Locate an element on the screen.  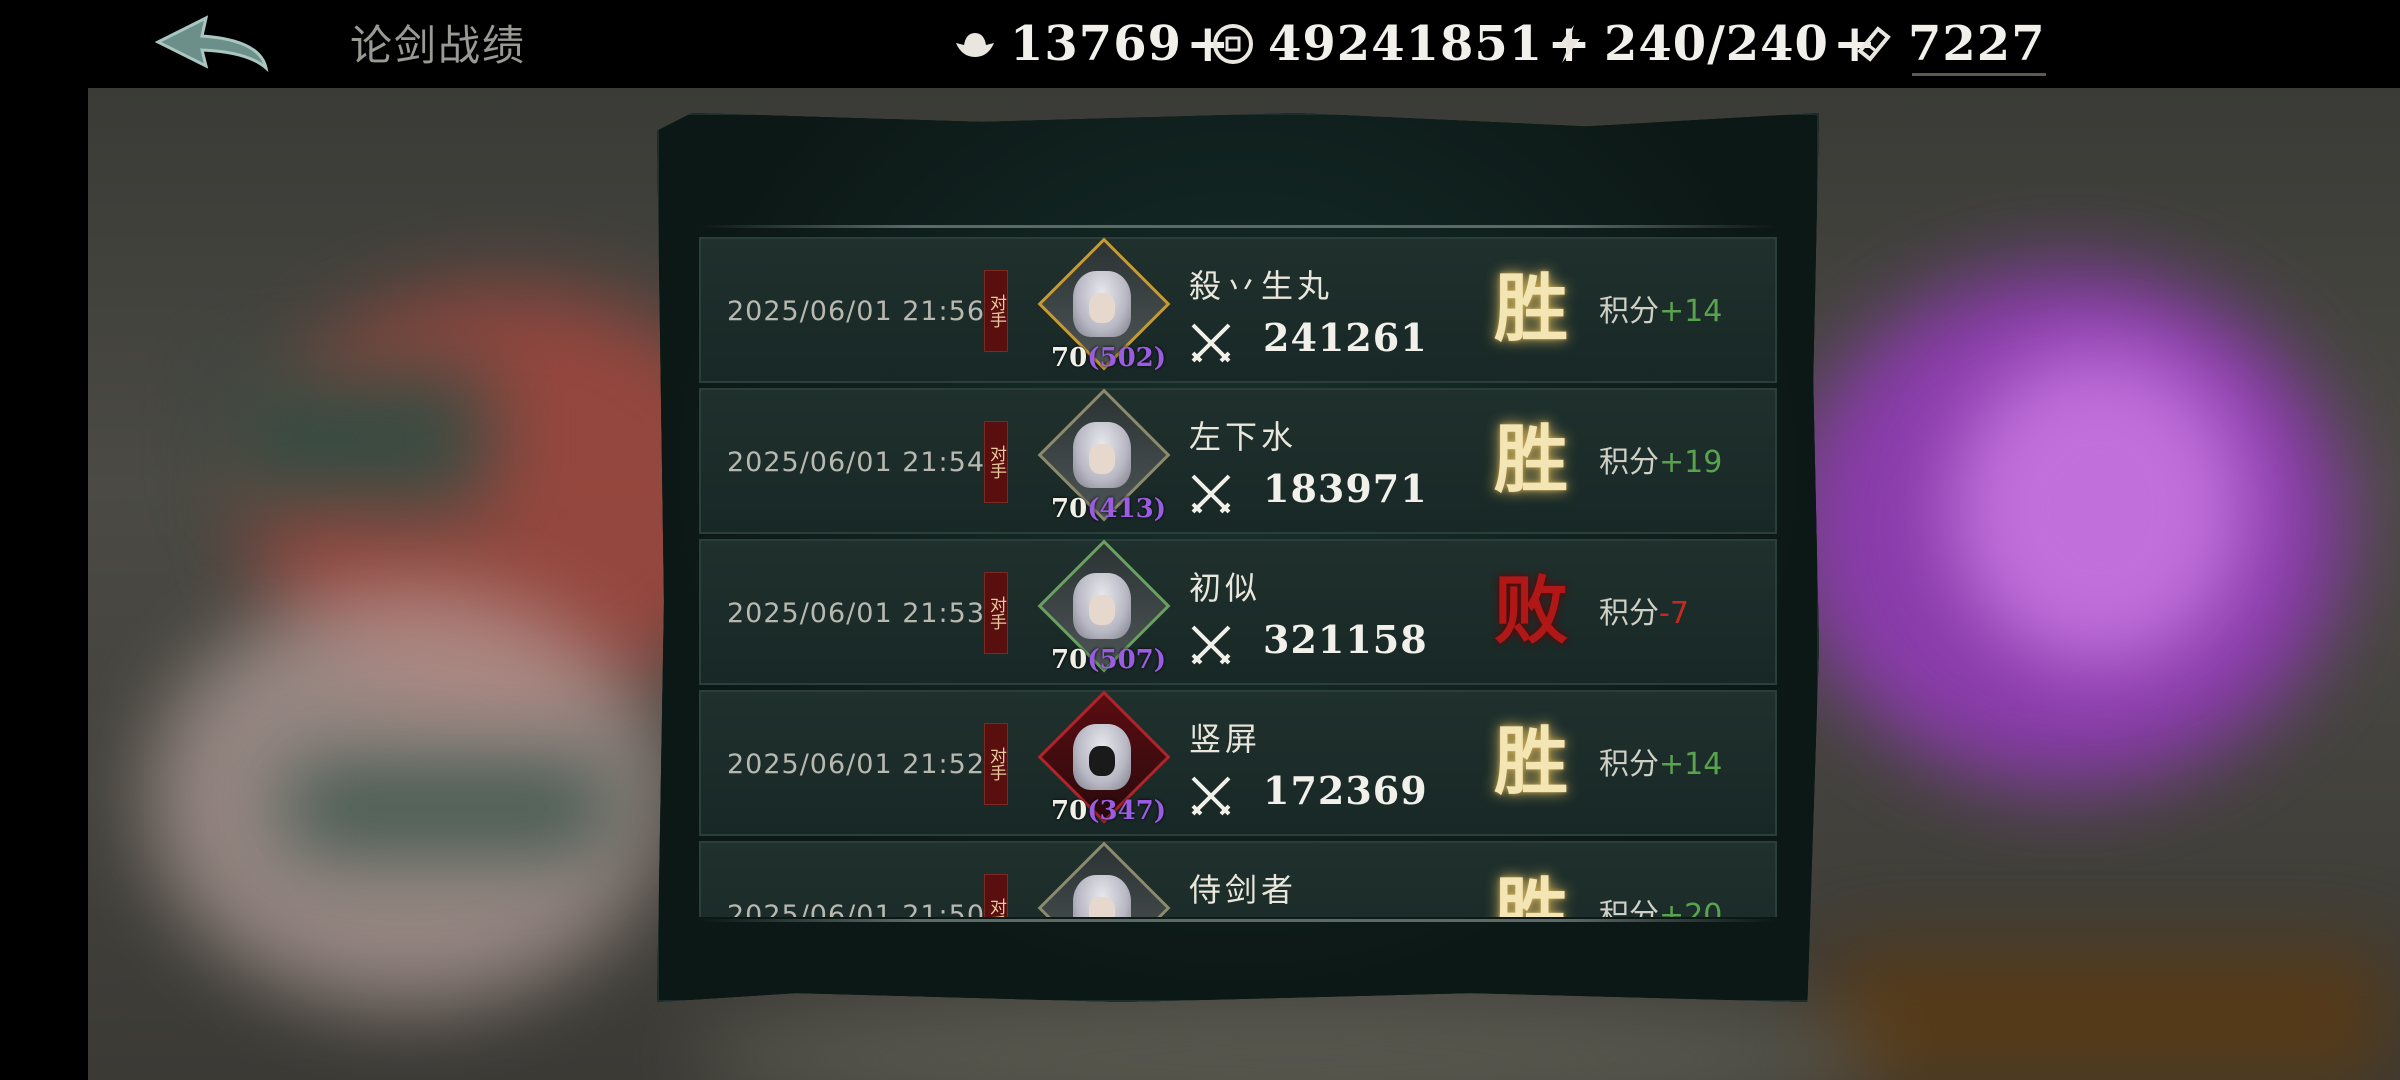
opponent-avatar is located at coordinates (1104, 879).